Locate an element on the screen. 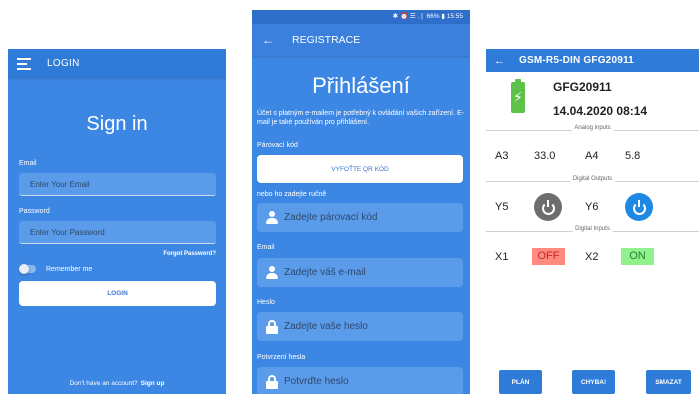  forgot-password-link: Forgot Password? is located at coordinates (189, 254).